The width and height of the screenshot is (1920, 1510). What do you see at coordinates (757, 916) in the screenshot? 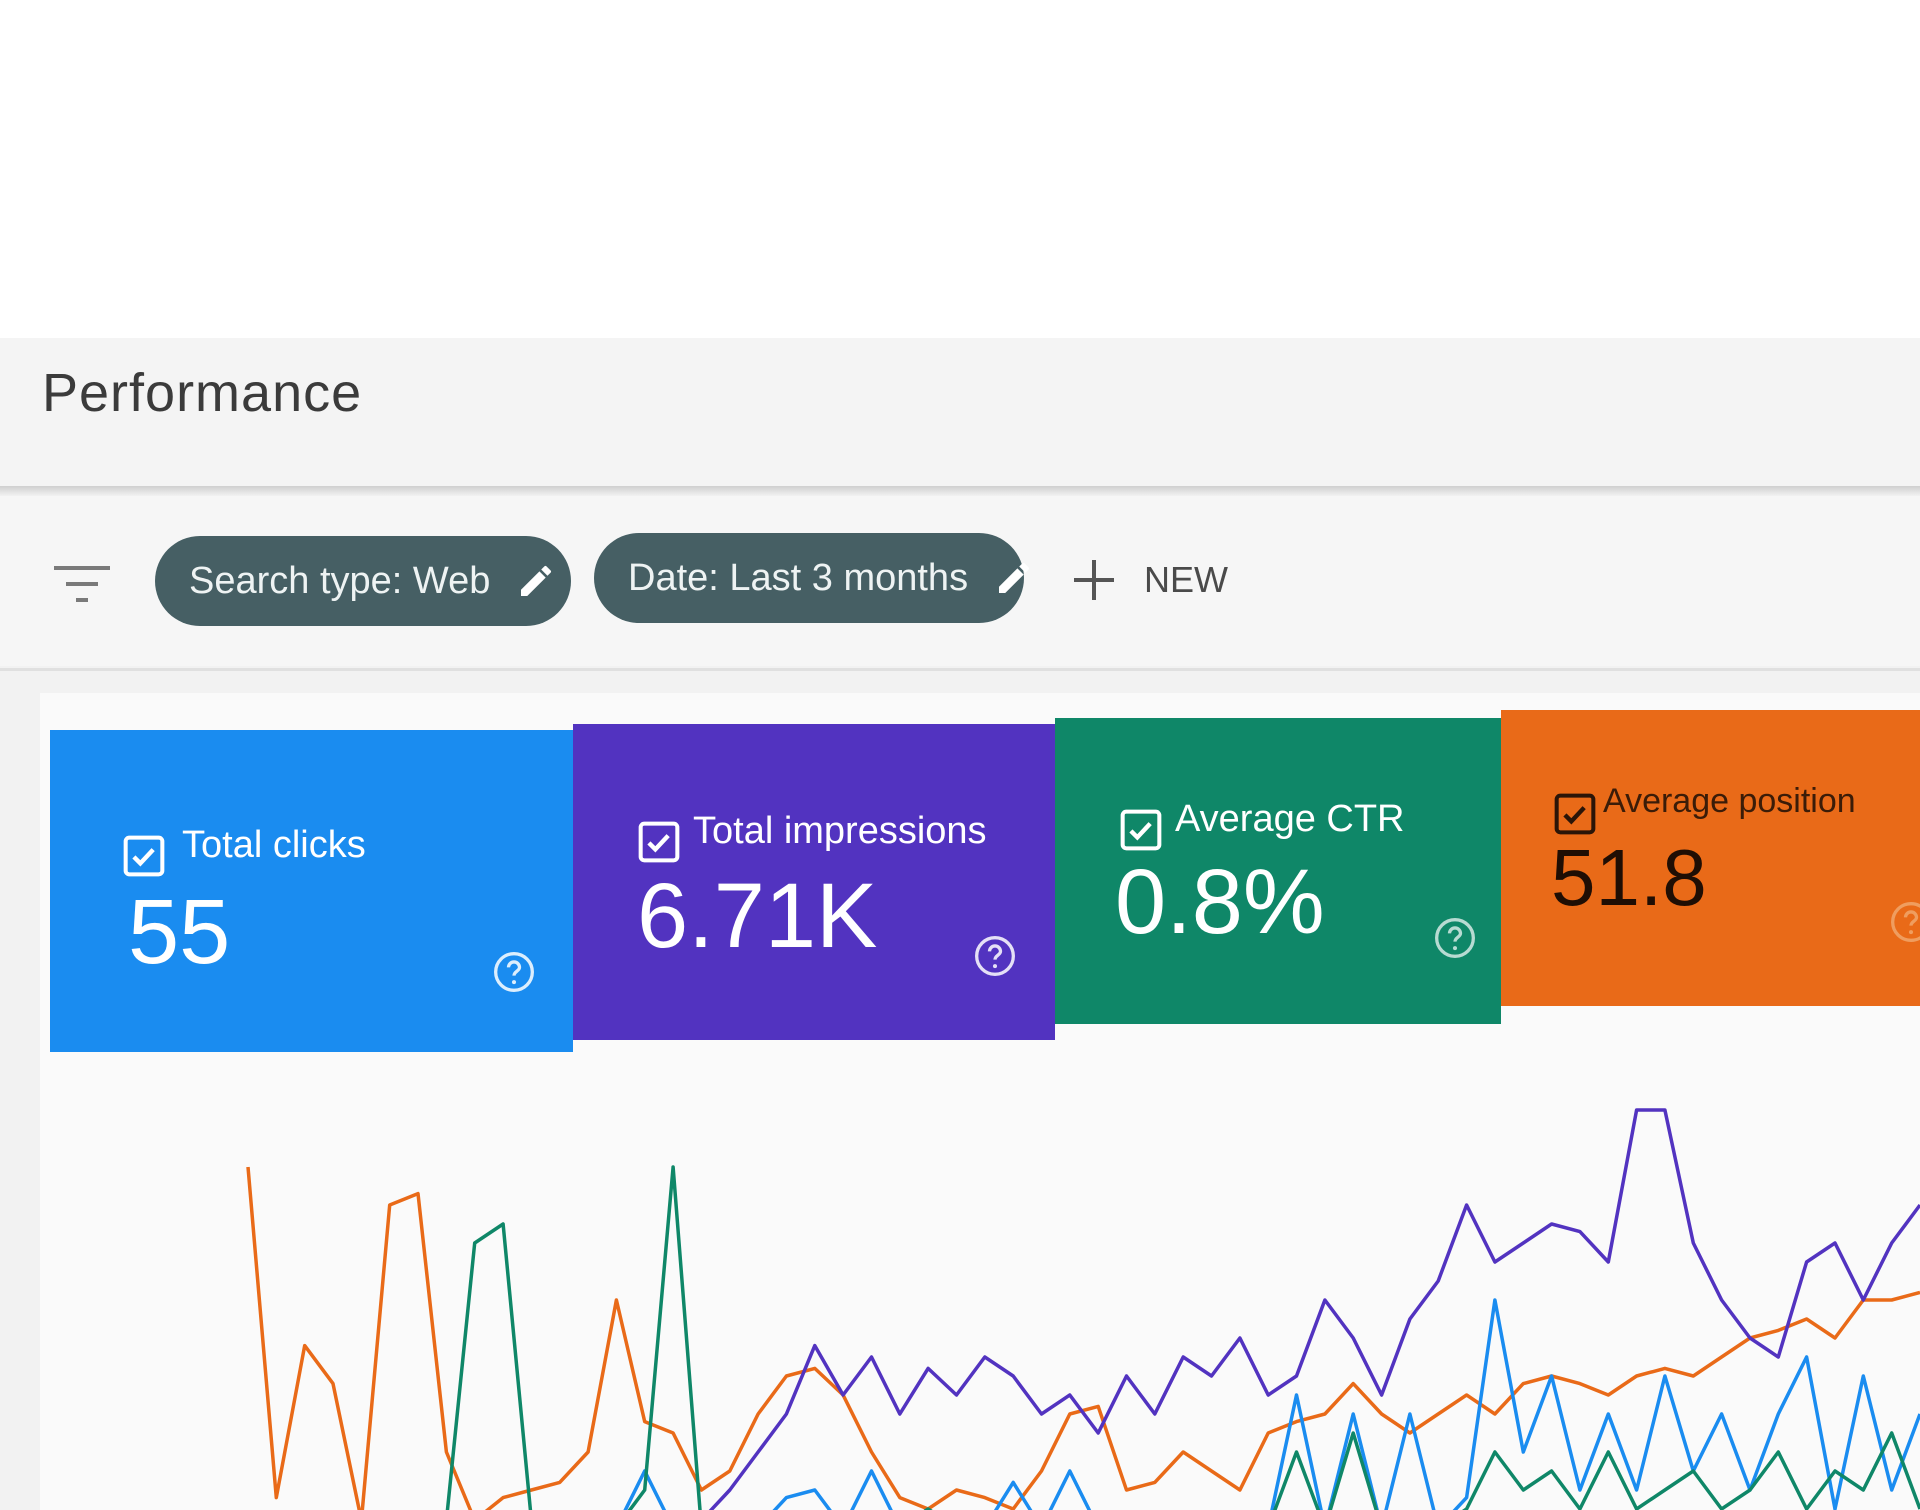
I see `metric-value: 6.71K` at bounding box center [757, 916].